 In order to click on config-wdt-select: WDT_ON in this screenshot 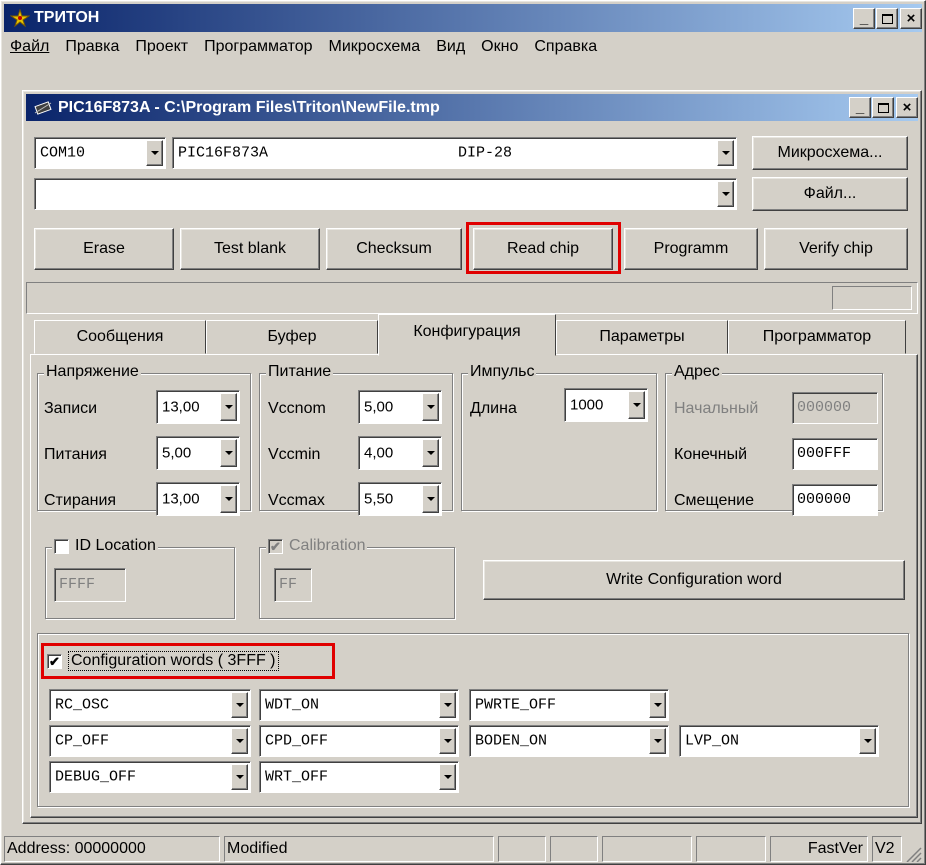, I will do `click(359, 705)`.